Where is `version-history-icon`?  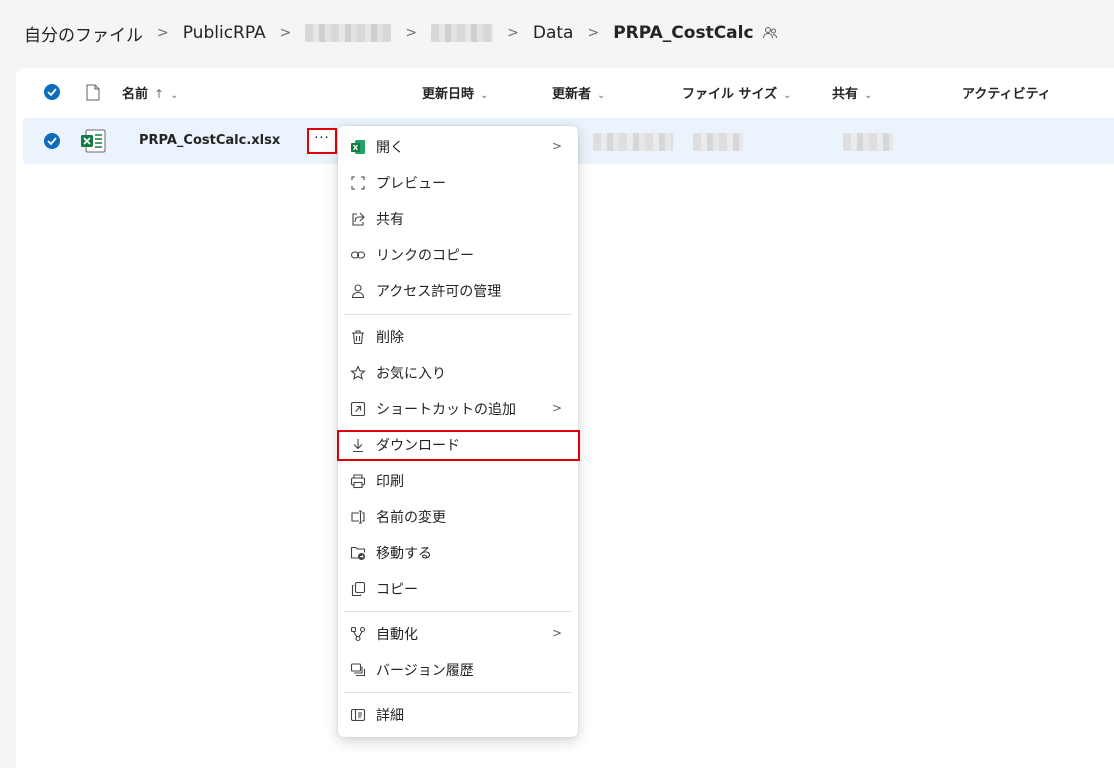 version-history-icon is located at coordinates (358, 670).